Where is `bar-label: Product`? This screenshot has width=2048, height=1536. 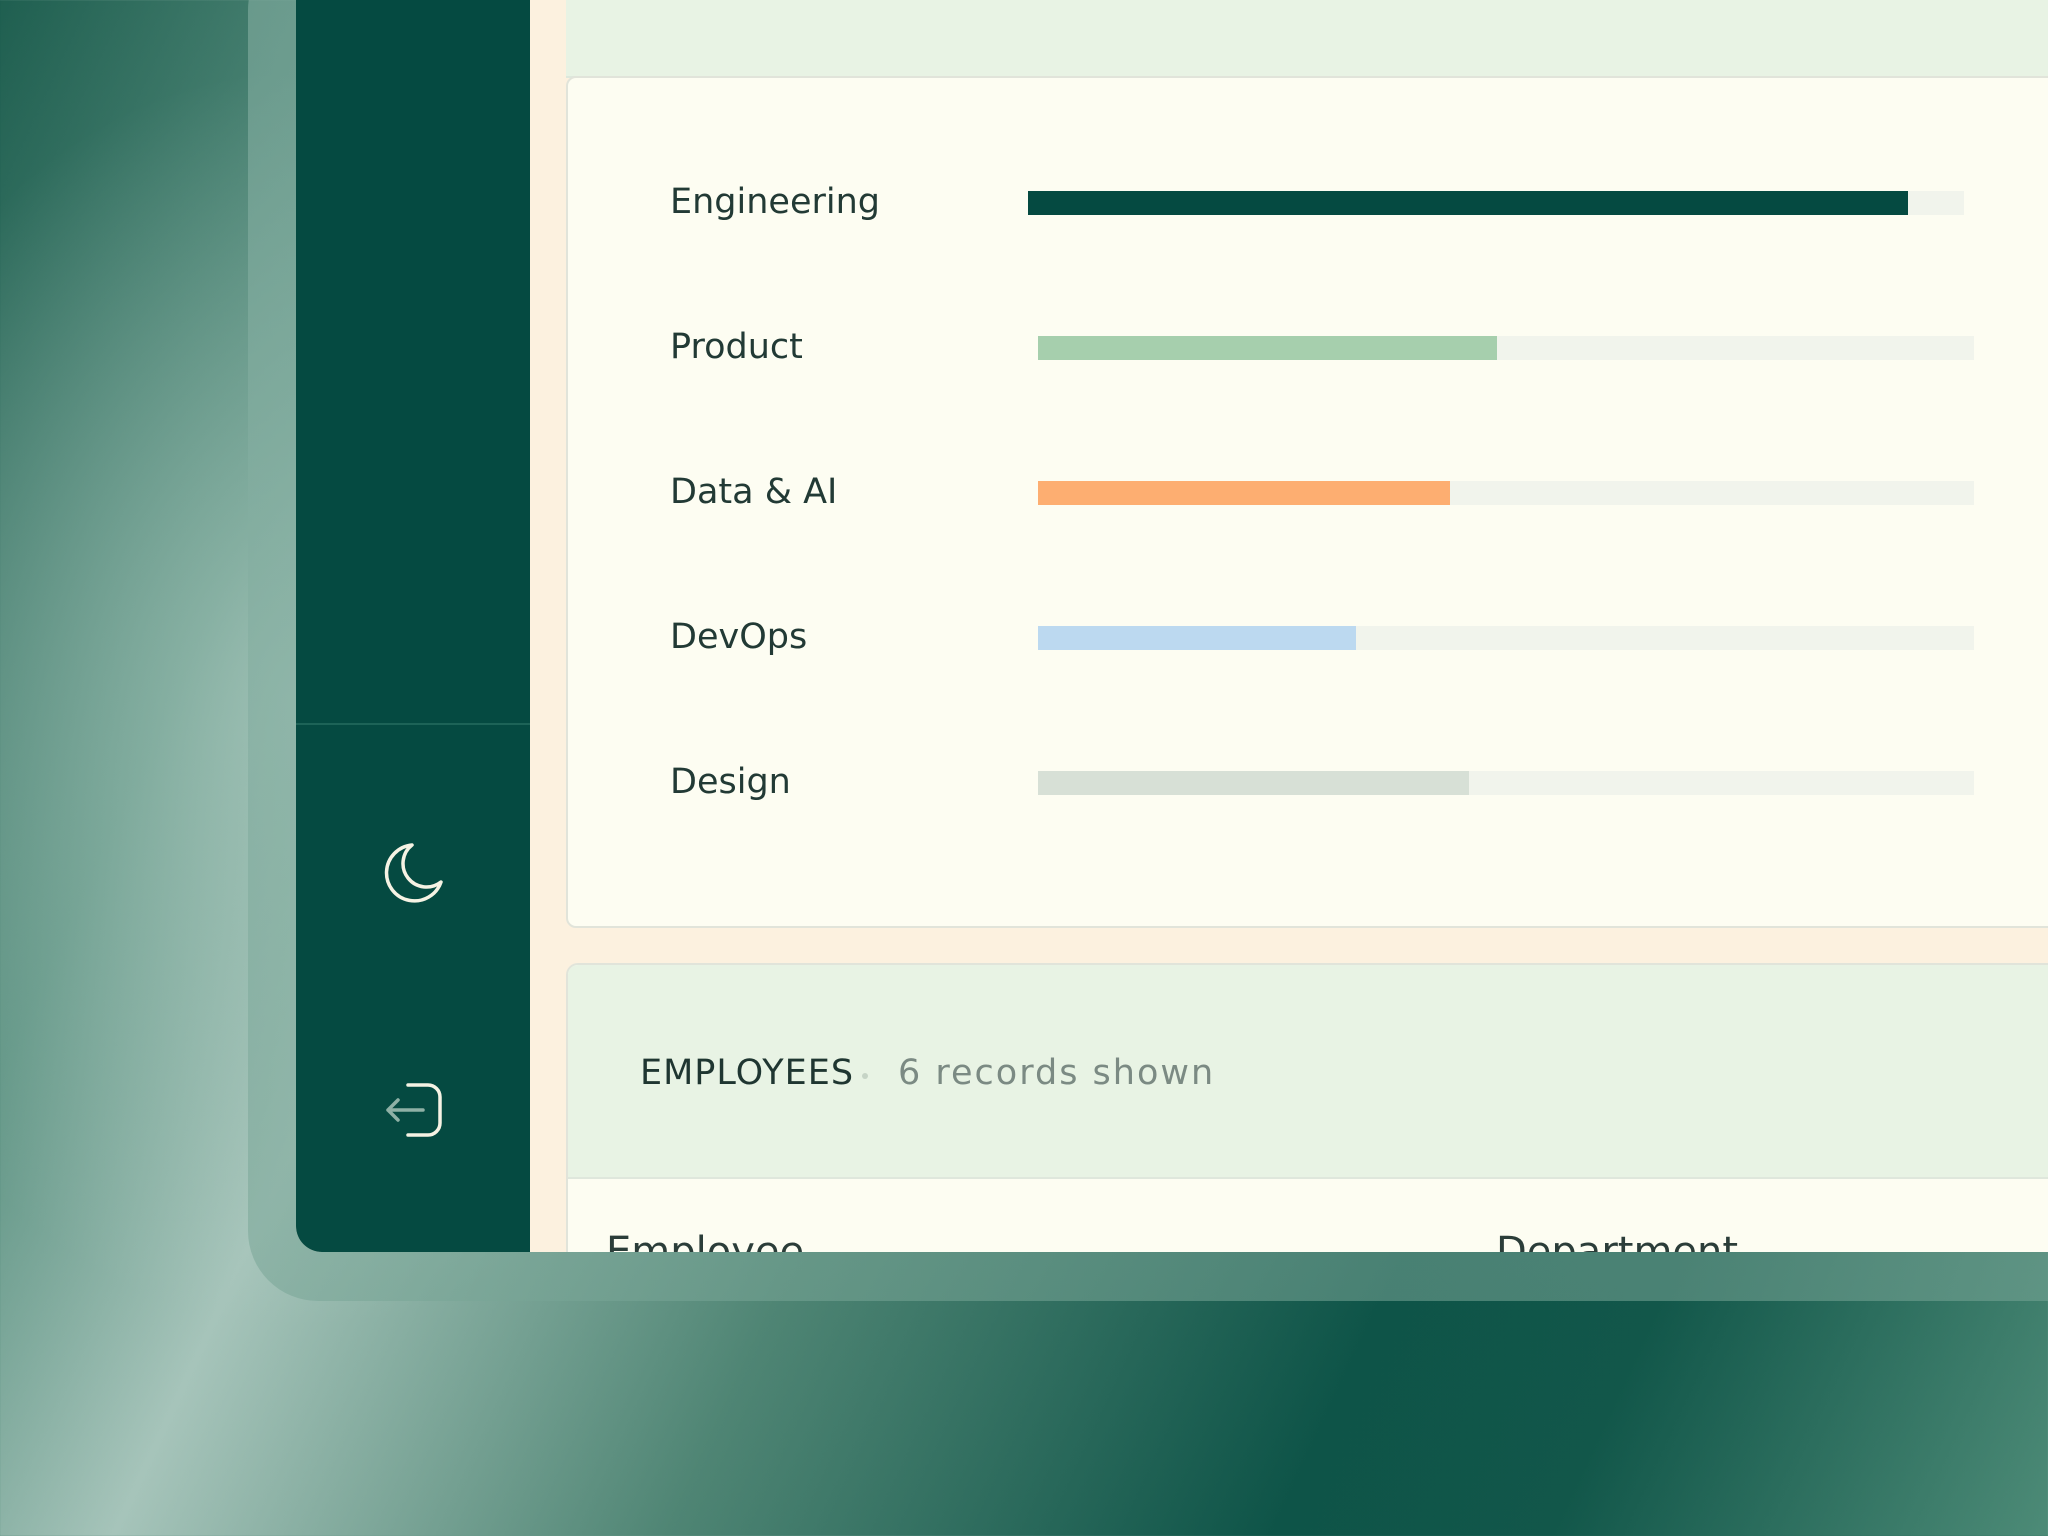
bar-label: Product is located at coordinates (736, 347).